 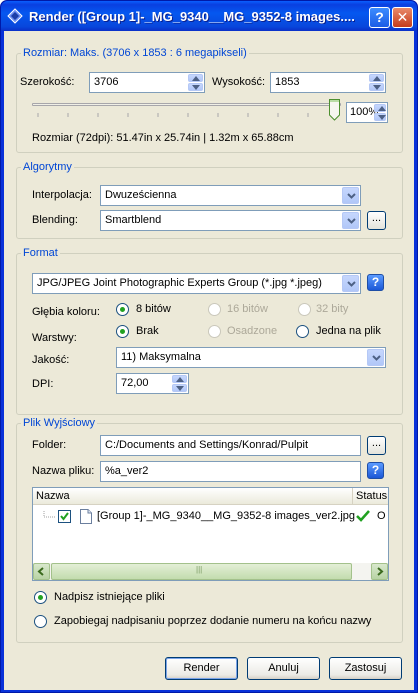 I want to click on overwrite-label: Nadpisz istniejące pliki, so click(x=109, y=597).